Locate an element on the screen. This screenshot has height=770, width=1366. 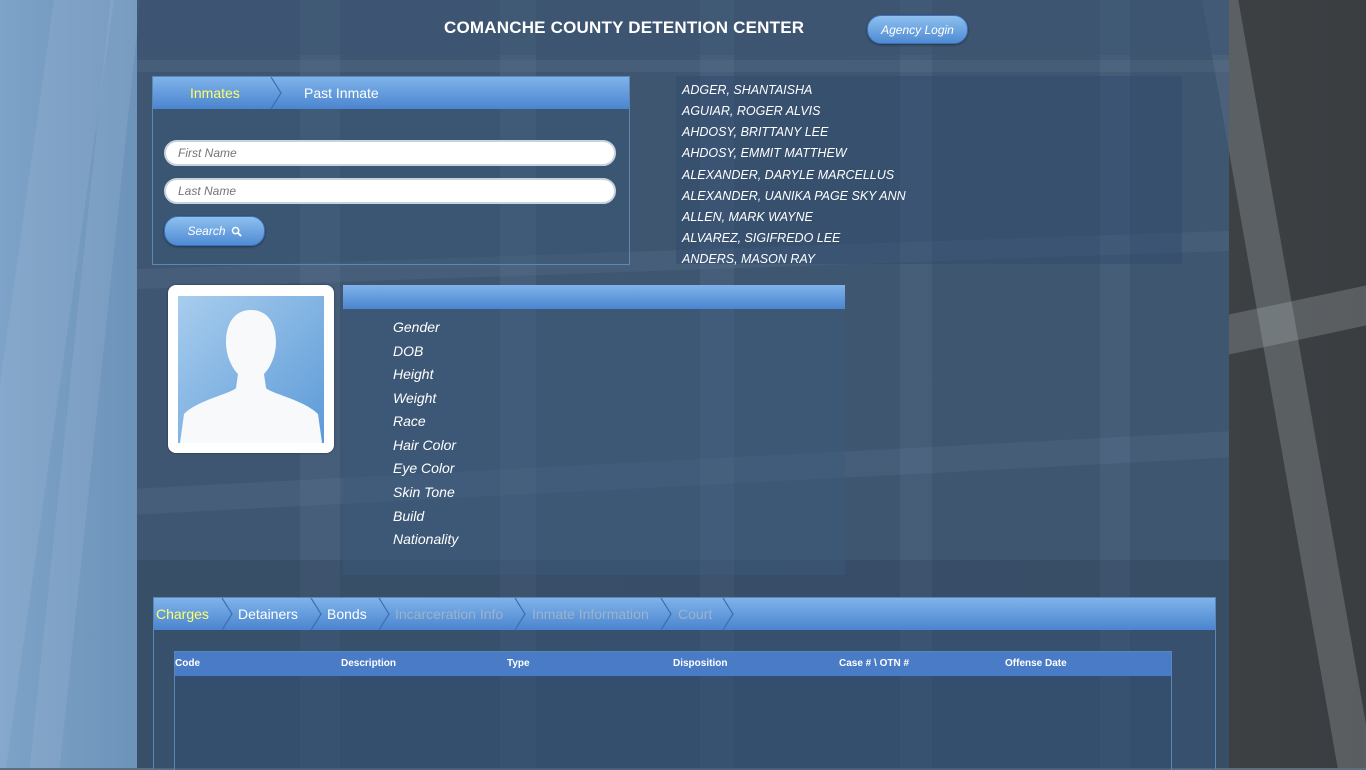
inmate-link: ANDERS, MASON RAY is located at coordinates (748, 259).